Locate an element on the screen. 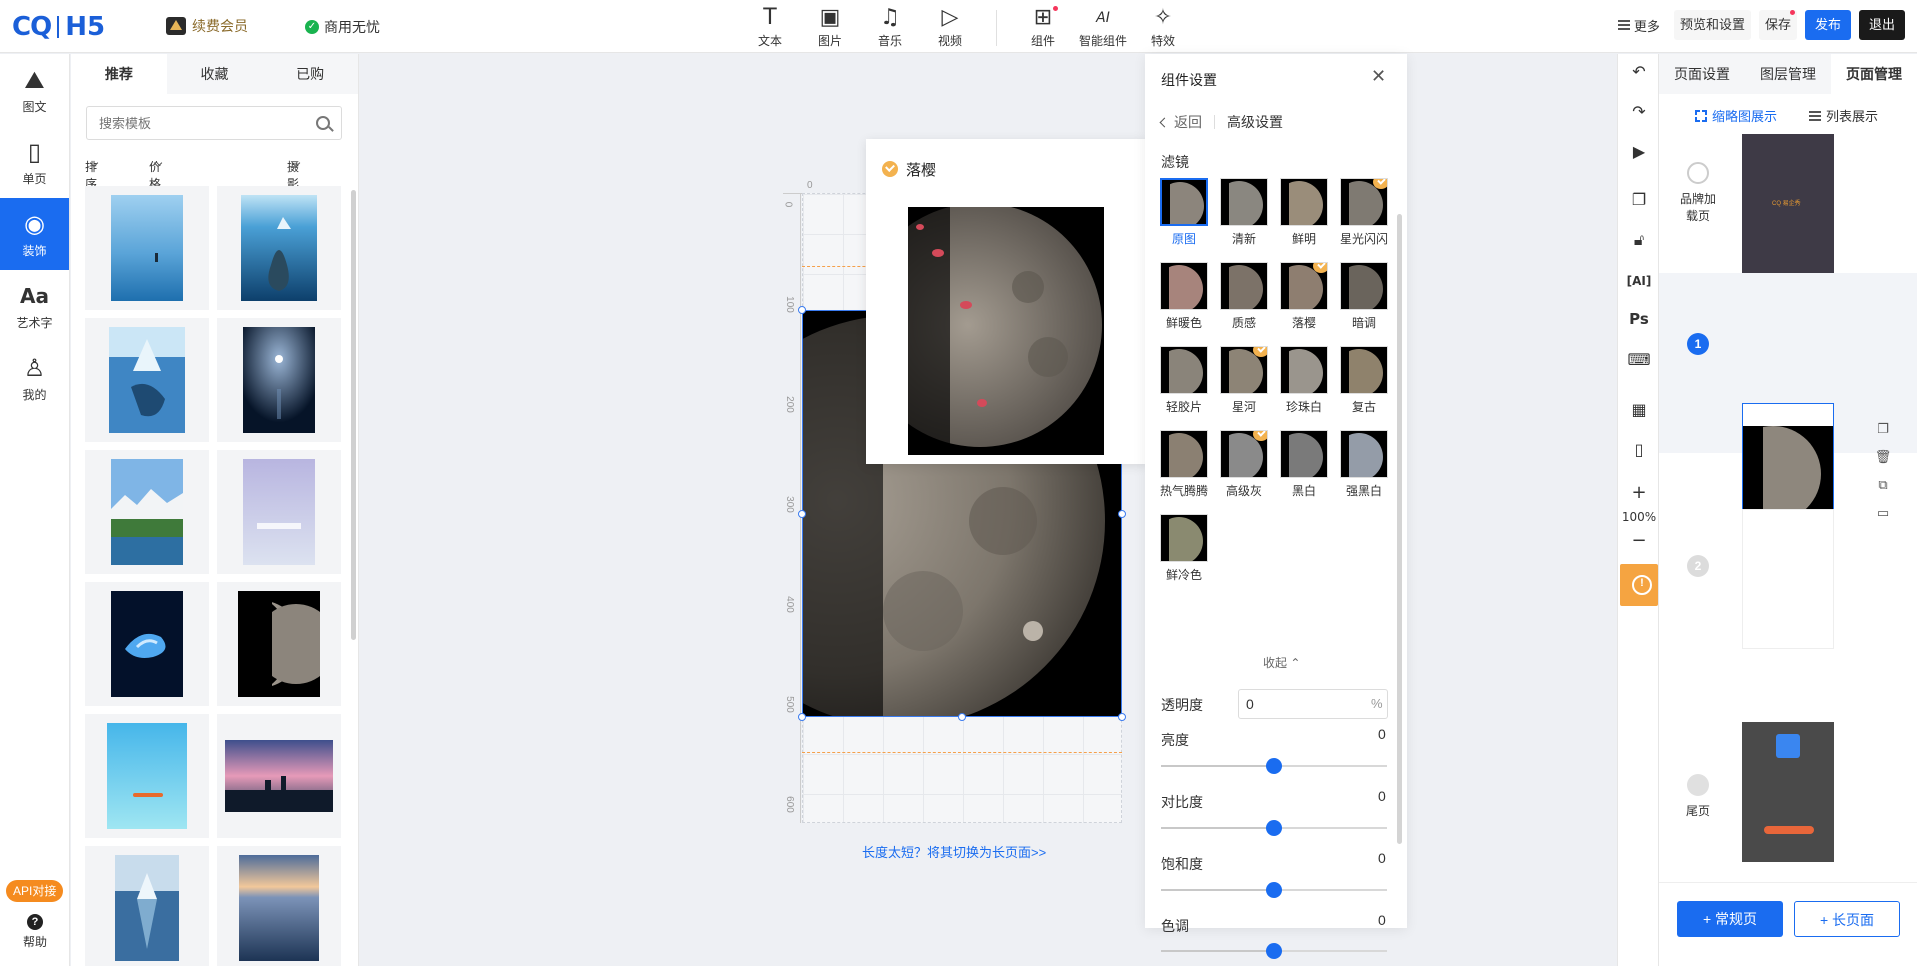  phone-icon: ▯ is located at coordinates (1639, 449).